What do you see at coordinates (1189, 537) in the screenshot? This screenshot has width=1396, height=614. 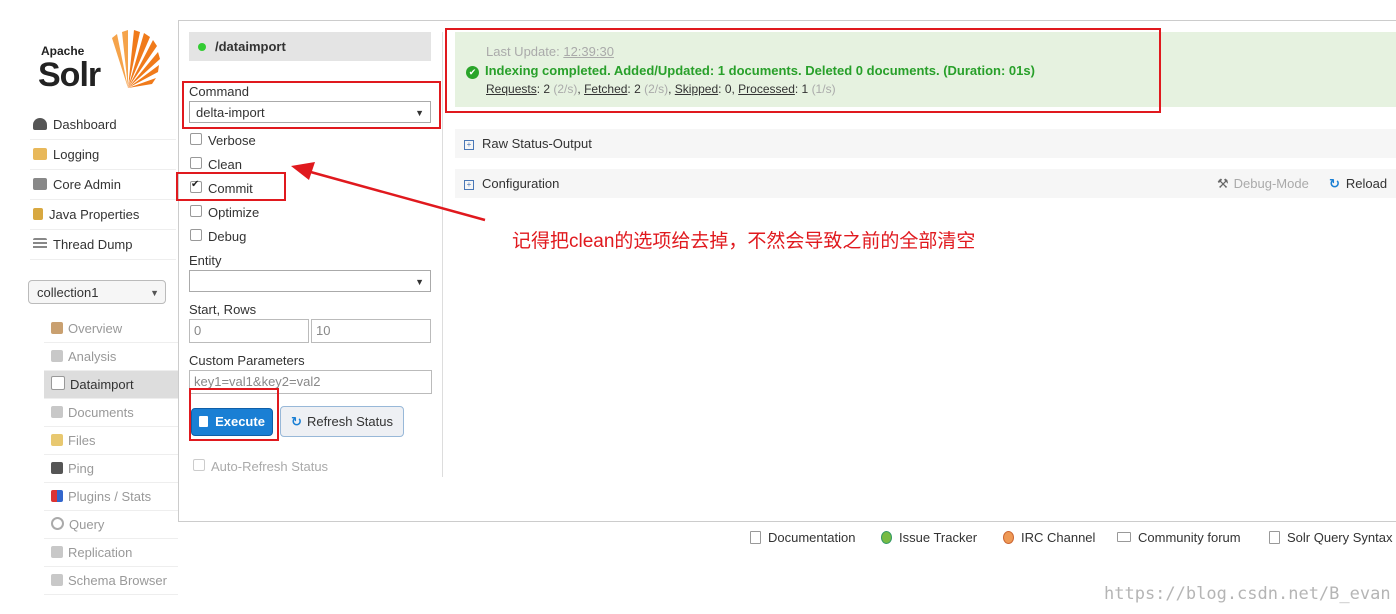 I see `footer-community-forum-label: Community forum` at bounding box center [1189, 537].